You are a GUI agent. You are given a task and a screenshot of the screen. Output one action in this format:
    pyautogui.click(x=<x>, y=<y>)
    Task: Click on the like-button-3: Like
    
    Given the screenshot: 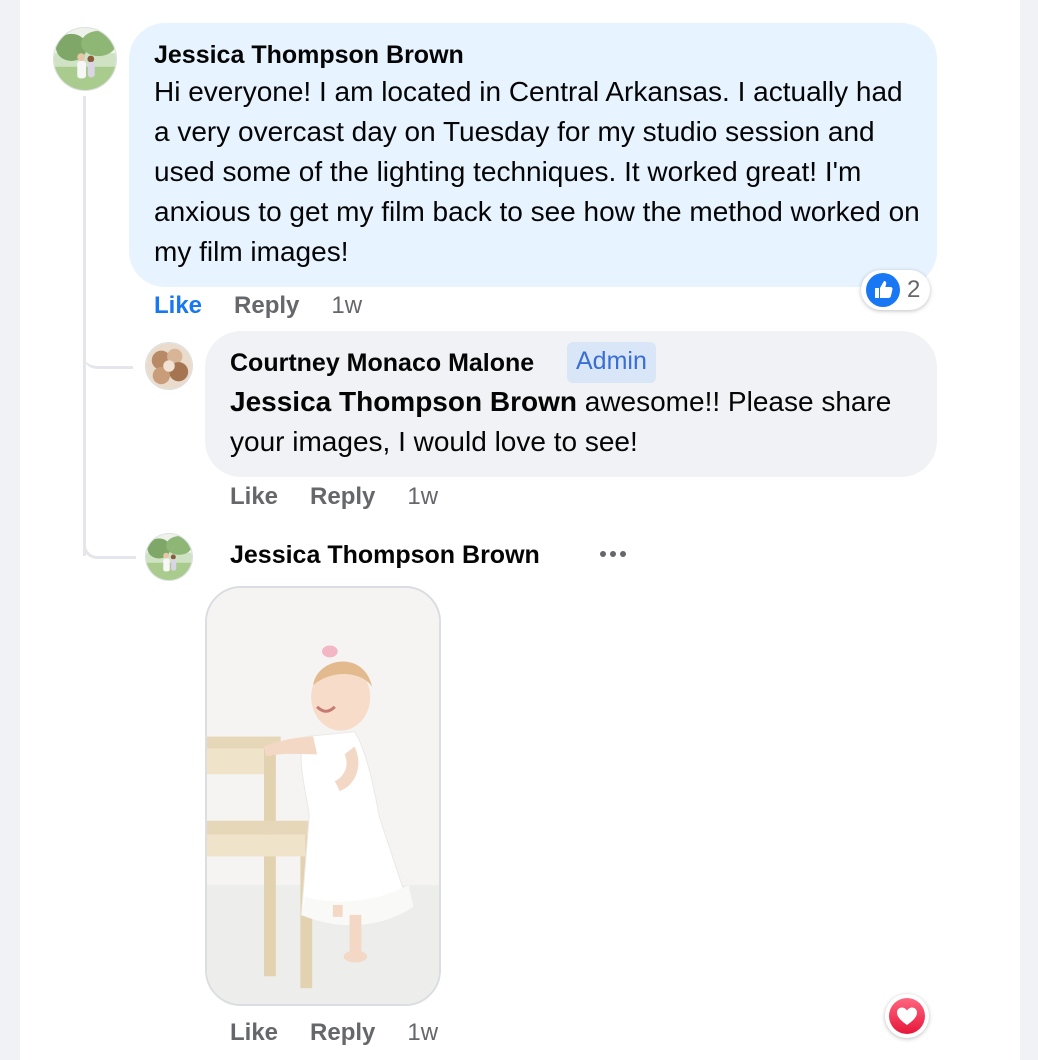 What is the action you would take?
    pyautogui.click(x=254, y=1033)
    